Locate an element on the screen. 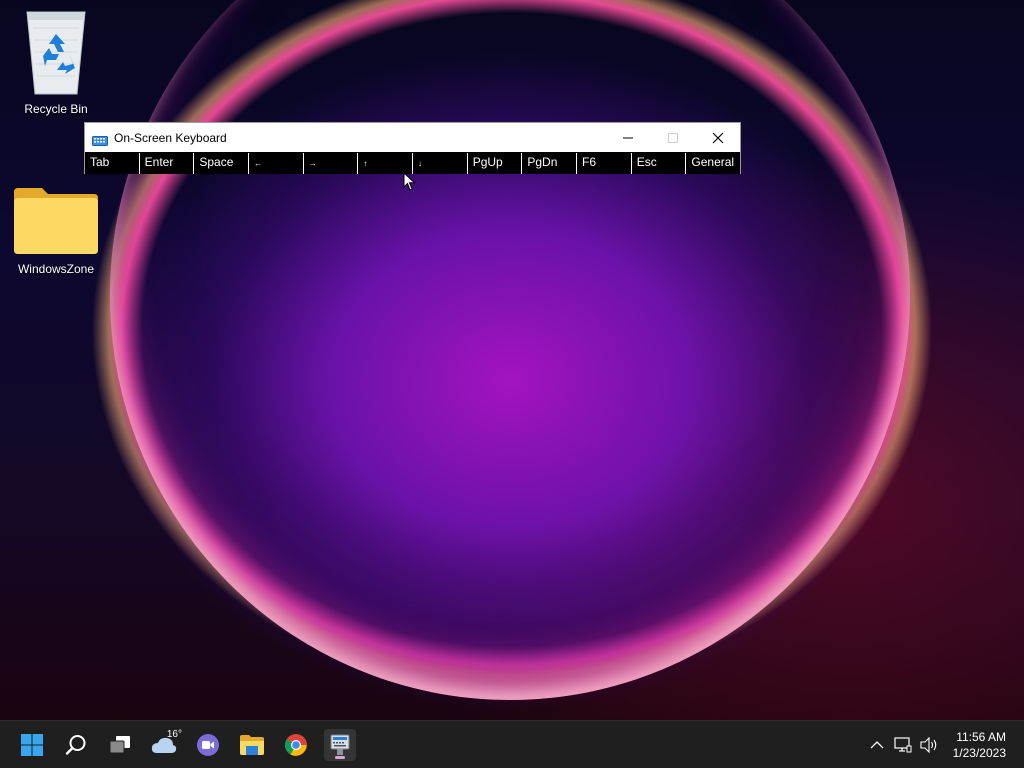 This screenshot has width=1024, height=769. on-screen-keyboard-taskbar-icon is located at coordinates (340, 745).